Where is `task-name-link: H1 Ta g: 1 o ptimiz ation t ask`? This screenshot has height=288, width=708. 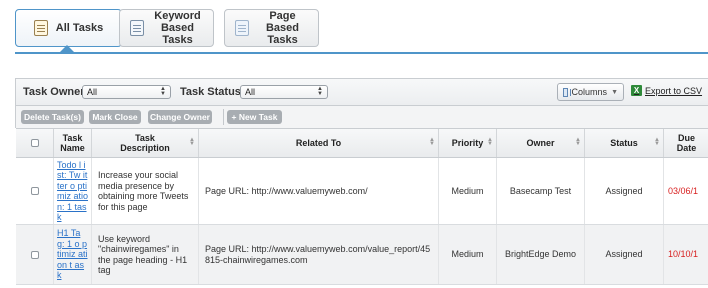 task-name-link: H1 Ta g: 1 o ptimiz ation t ask is located at coordinates (72, 254).